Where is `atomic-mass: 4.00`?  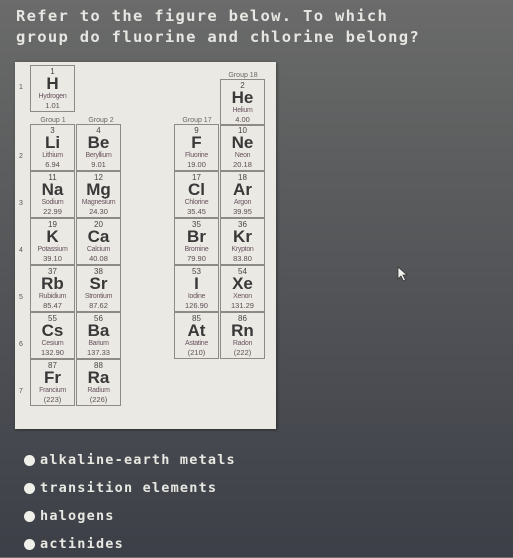 atomic-mass: 4.00 is located at coordinates (242, 119).